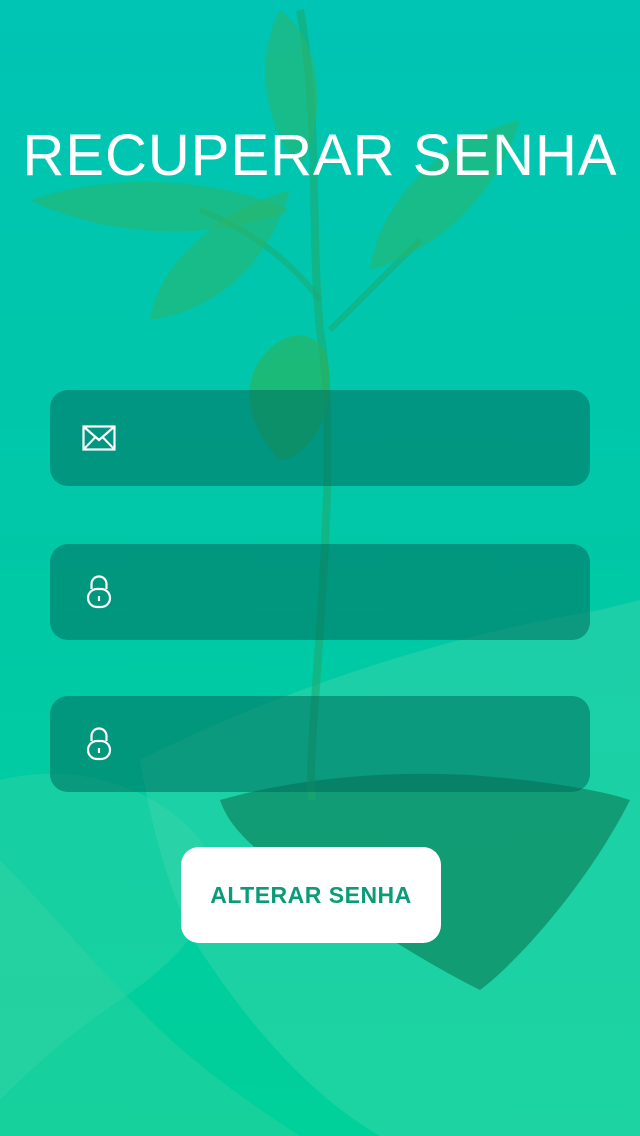  I want to click on confirm-password-input, so click(353, 744).